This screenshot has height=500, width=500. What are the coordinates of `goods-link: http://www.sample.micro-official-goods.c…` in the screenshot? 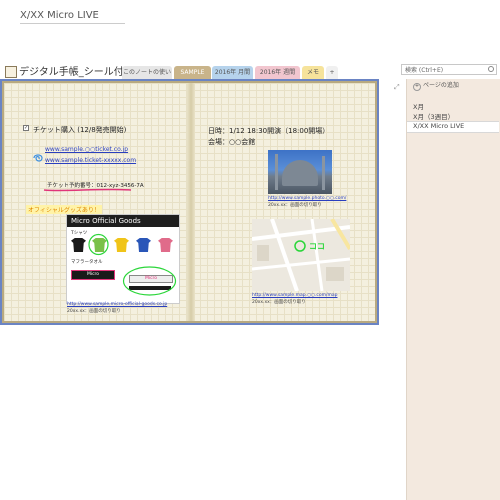 It's located at (117, 304).